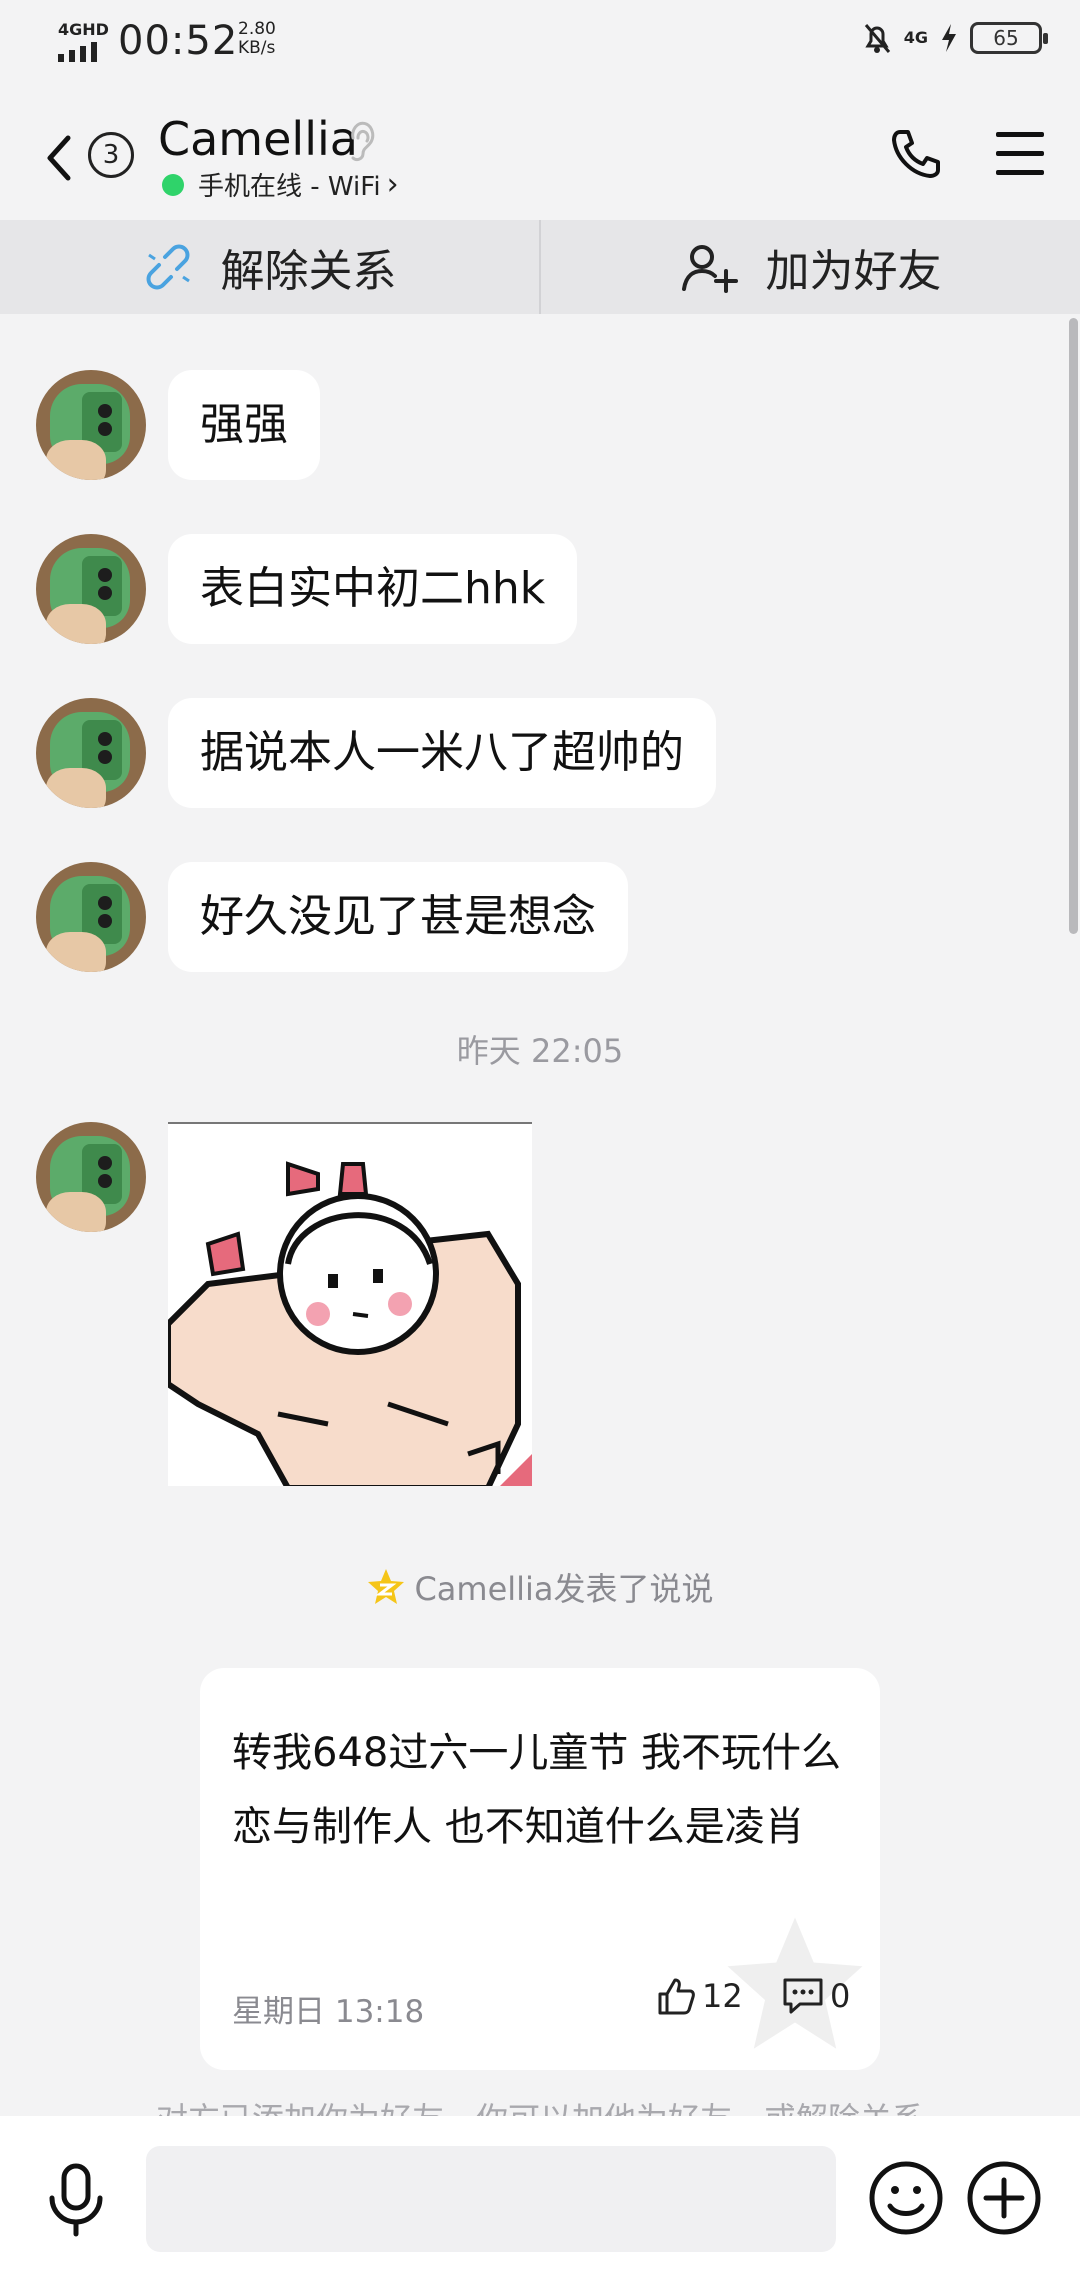 The height and width of the screenshot is (2280, 1080). Describe the element at coordinates (564, 1589) in the screenshot. I see `qzone-post-text: Camellia发表了说说` at that location.